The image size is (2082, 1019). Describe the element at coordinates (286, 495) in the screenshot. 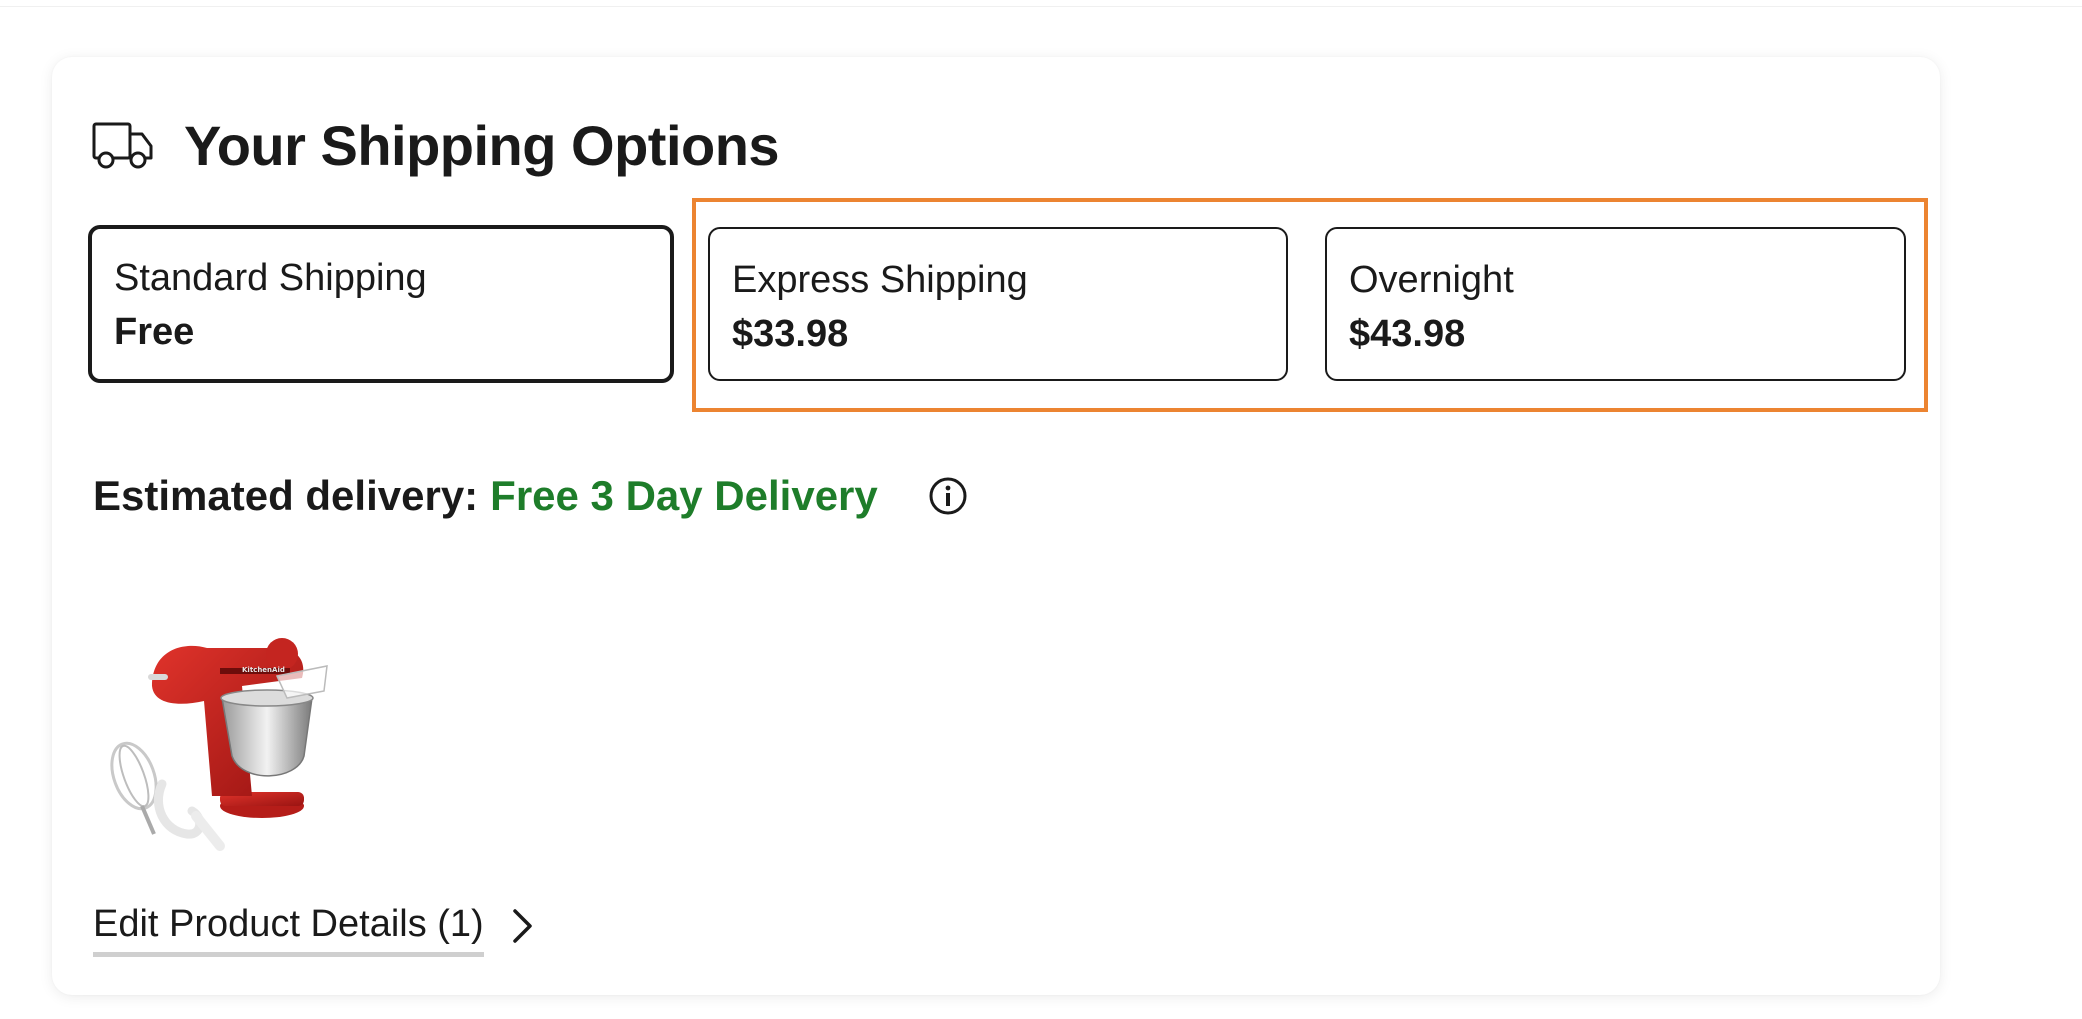

I see `delivery-label: Estimated delivery:` at that location.